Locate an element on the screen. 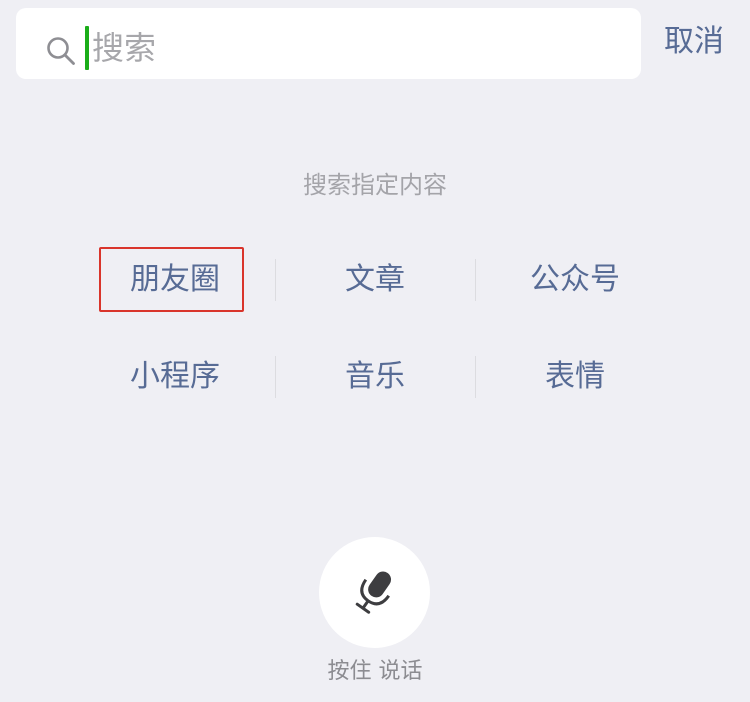  search-bar is located at coordinates (328, 43).